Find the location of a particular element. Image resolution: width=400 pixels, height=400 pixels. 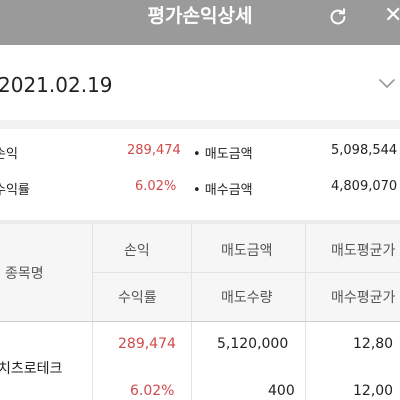

summary-sell-amount-value: 5,098,544 is located at coordinates (364, 150).